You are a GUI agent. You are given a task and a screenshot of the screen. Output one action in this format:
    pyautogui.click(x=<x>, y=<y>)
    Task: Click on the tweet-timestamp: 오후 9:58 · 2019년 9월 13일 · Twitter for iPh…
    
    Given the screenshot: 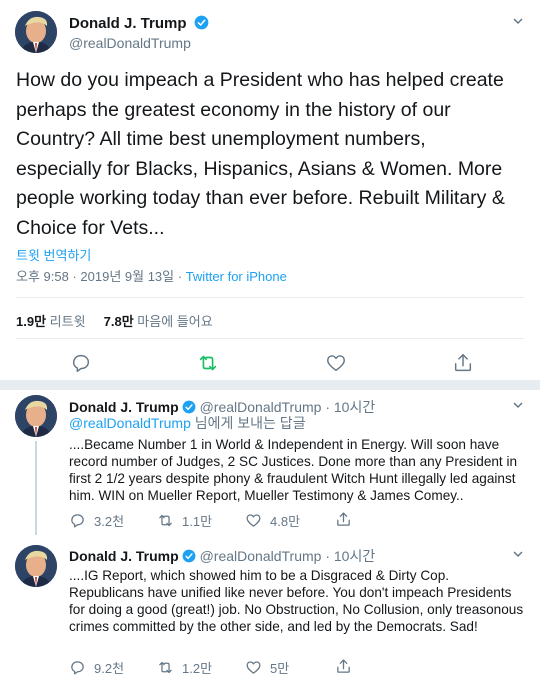 What is the action you would take?
    pyautogui.click(x=151, y=276)
    